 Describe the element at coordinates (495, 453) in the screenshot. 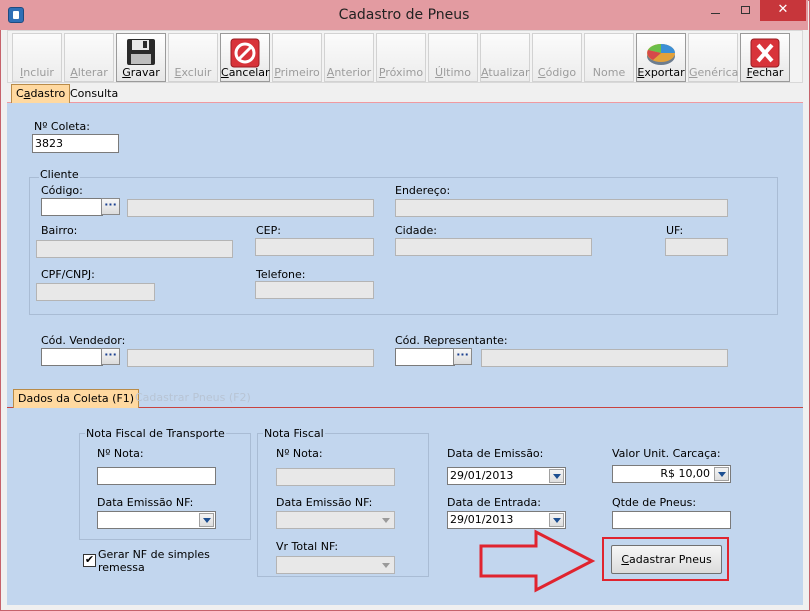

I see `data-emissao-label: Data de Emissão:` at that location.